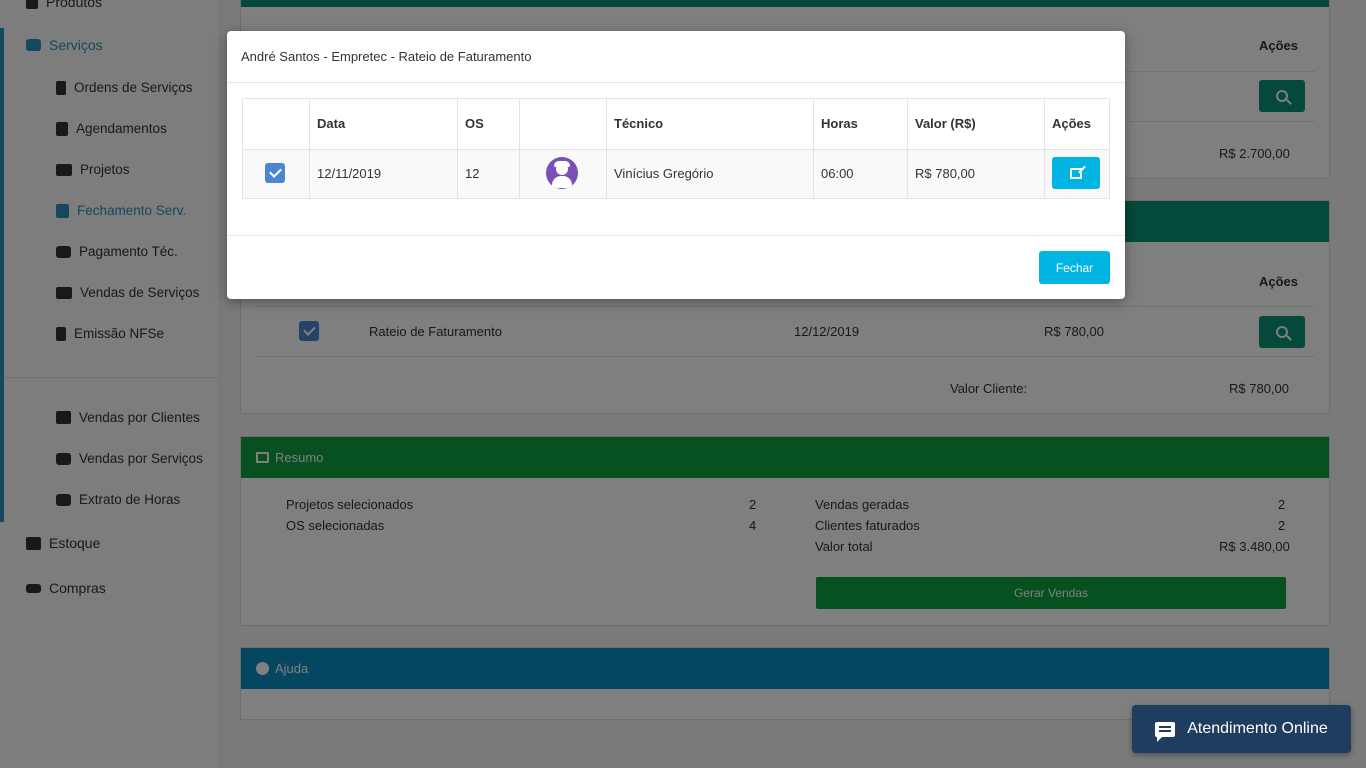 The height and width of the screenshot is (768, 1366). I want to click on edit-button, so click(1076, 173).